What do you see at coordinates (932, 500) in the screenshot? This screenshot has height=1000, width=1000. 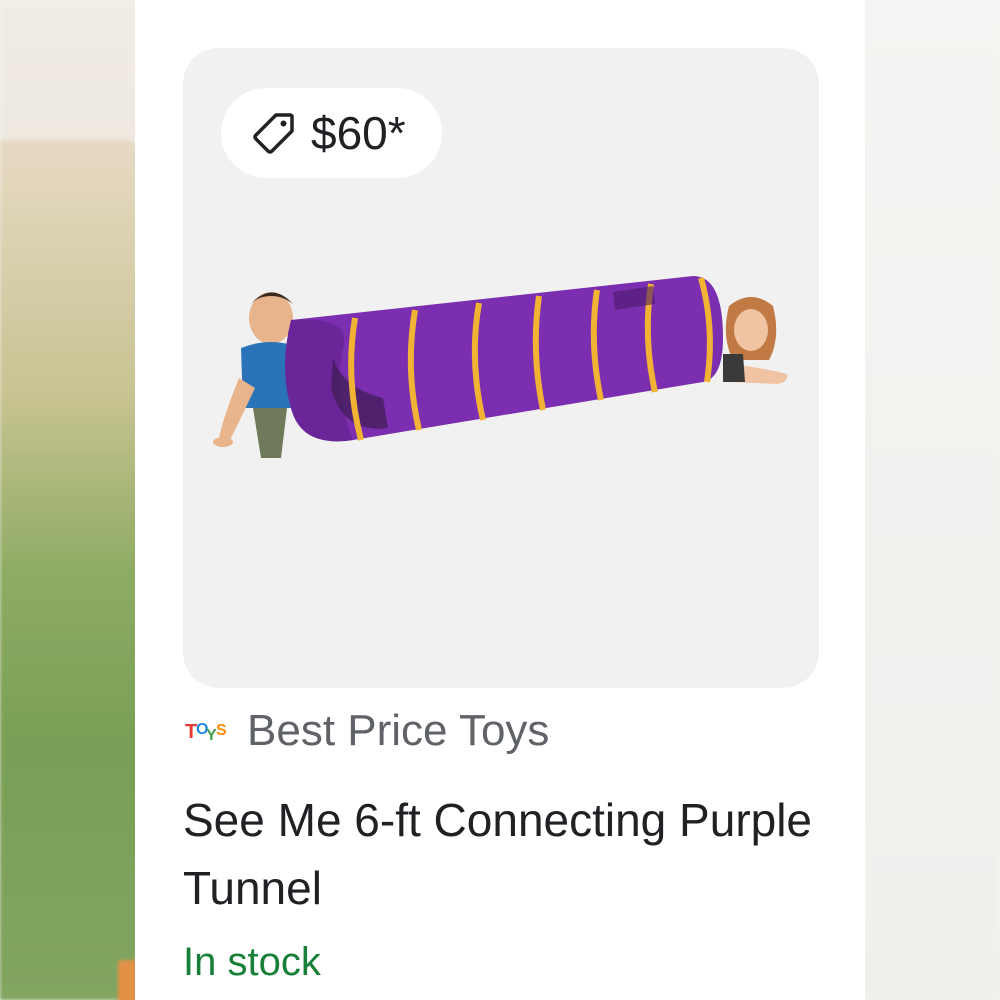 I see `background-right-blur` at bounding box center [932, 500].